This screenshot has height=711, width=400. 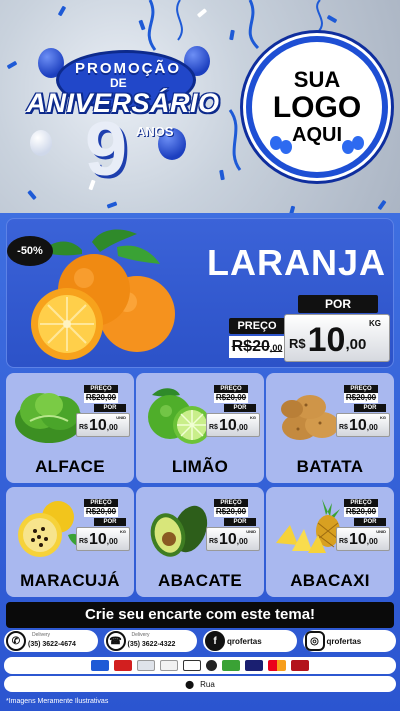 What do you see at coordinates (330, 428) in the screenshot?
I see `product-card-batata: PREÇO R$20,00 POR R$ 10 ,00 KG BATATA` at bounding box center [330, 428].